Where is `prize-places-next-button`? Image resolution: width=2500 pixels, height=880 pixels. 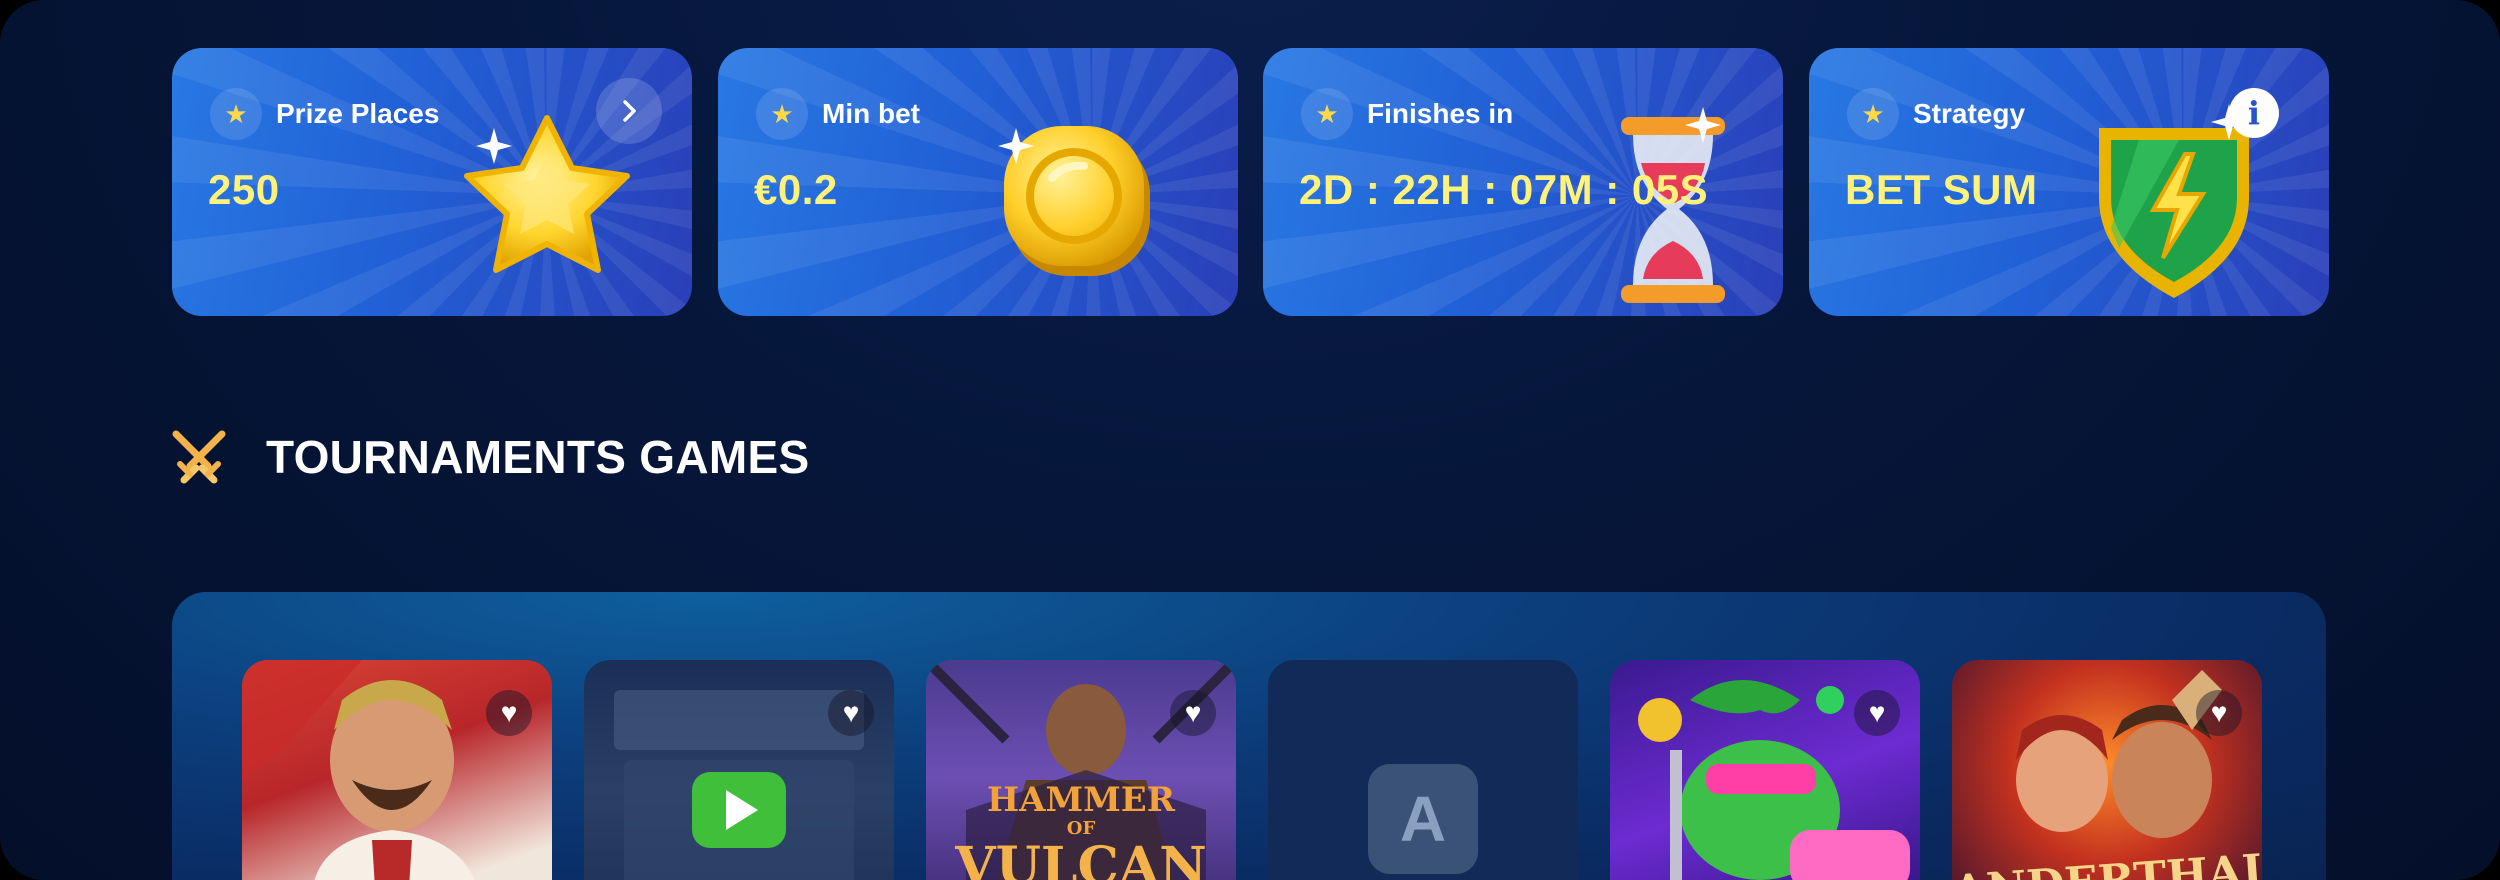
prize-places-next-button is located at coordinates (629, 111).